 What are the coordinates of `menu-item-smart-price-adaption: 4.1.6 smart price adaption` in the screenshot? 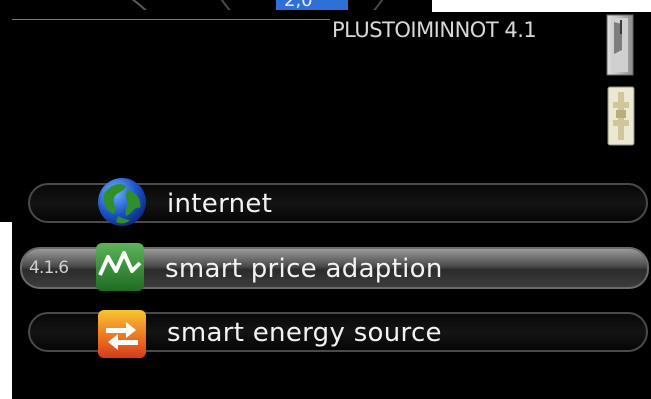 It's located at (334, 267).